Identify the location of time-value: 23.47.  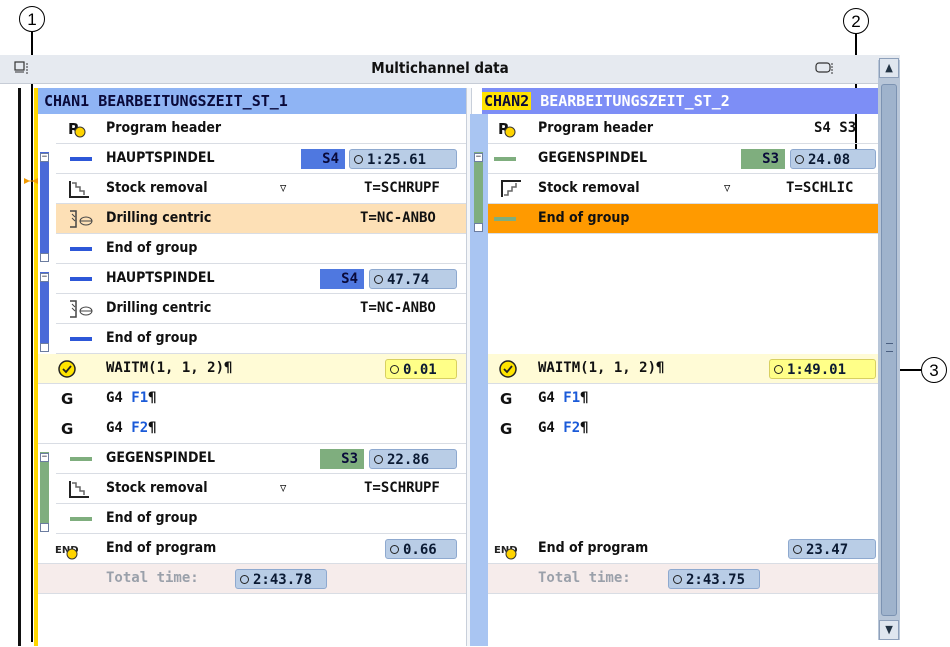
(832, 549).